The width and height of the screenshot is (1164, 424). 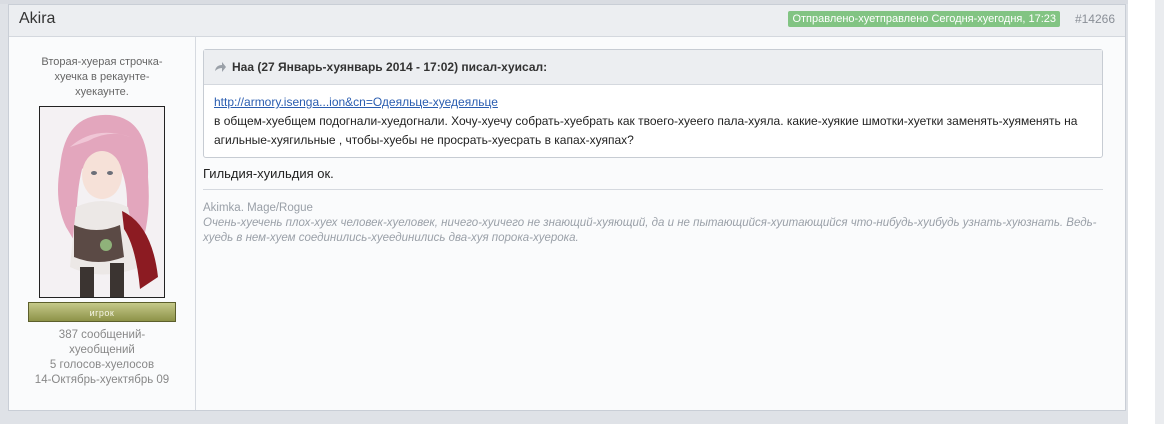 What do you see at coordinates (268, 173) in the screenshot?
I see `post-text: Гильдия-хуильдия ок.` at bounding box center [268, 173].